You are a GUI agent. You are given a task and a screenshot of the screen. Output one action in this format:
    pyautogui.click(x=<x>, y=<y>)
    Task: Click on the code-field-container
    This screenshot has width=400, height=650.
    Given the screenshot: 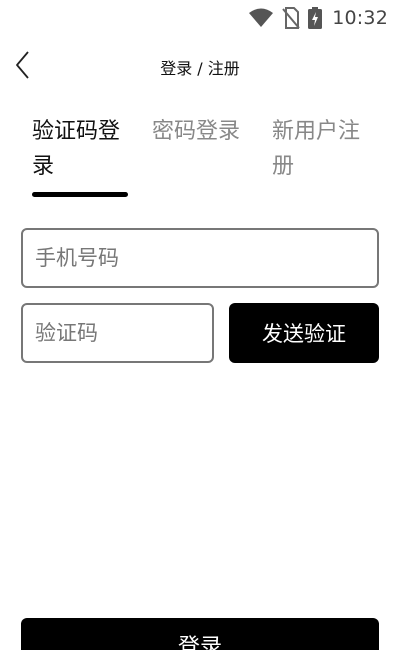 What is the action you would take?
    pyautogui.click(x=117, y=333)
    